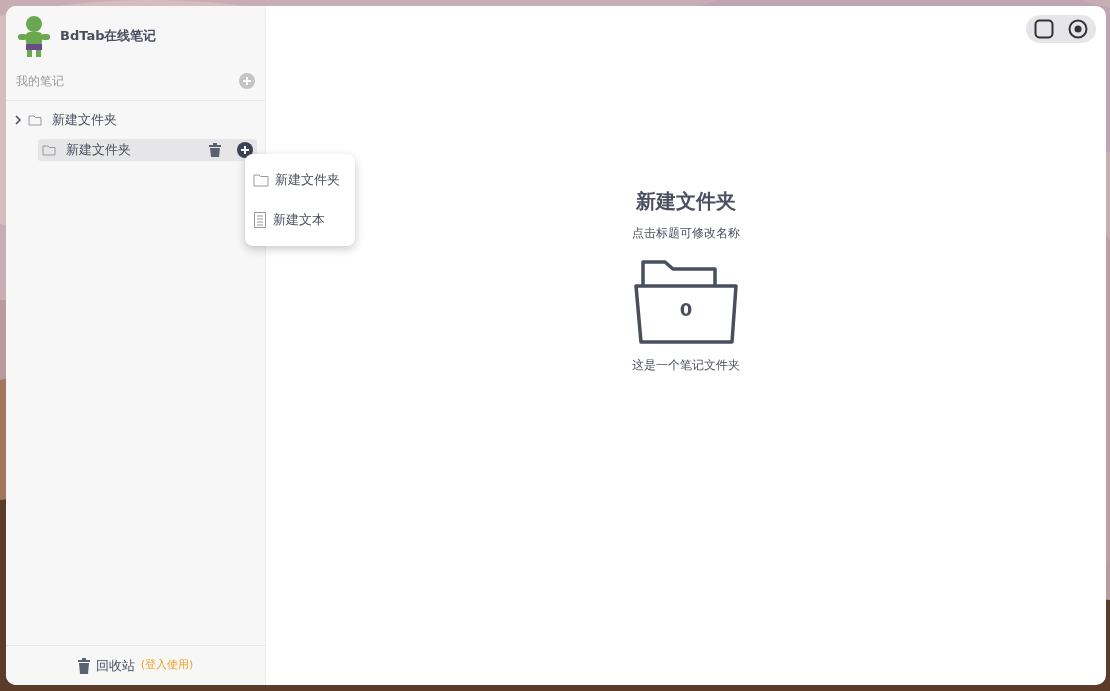  Describe the element at coordinates (108, 36) in the screenshot. I see `app-title: BdTab在线笔记` at that location.